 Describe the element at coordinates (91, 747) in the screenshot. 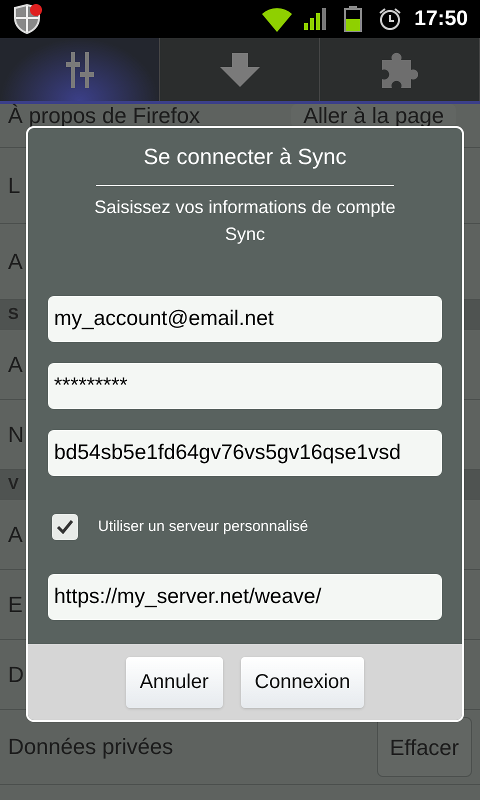

I see `setting-label: Données privées` at that location.